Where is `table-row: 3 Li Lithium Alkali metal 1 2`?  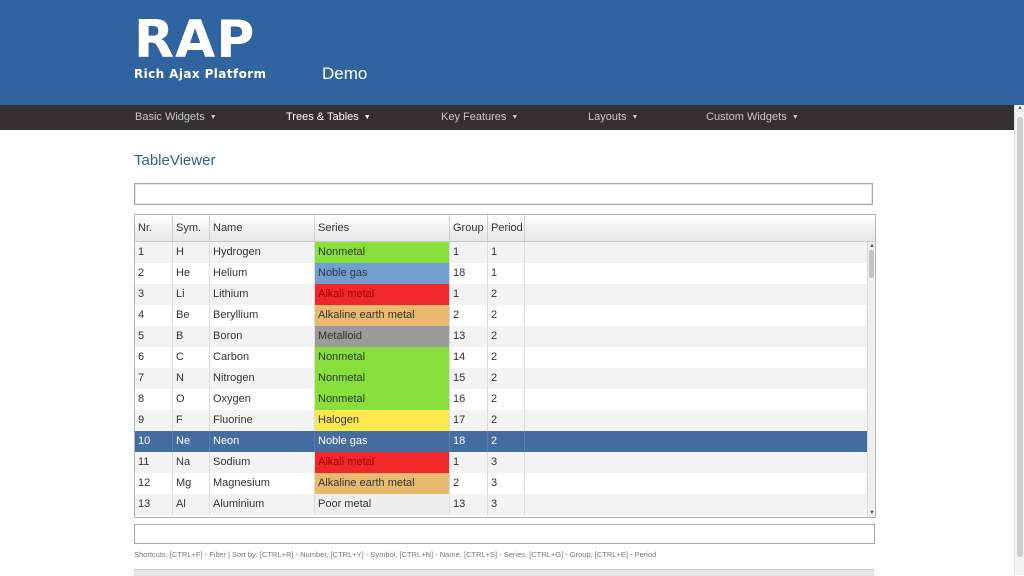
table-row: 3 Li Lithium Alkali metal 1 2 is located at coordinates (501, 294).